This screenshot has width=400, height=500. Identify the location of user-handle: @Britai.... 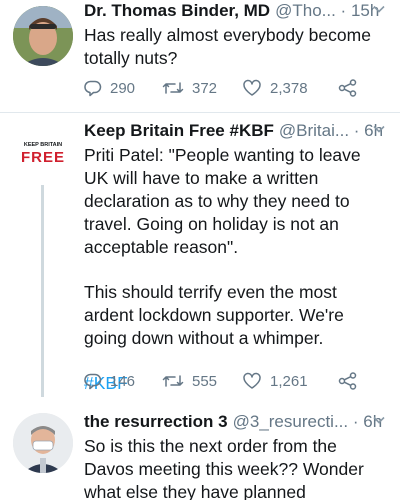
(314, 131).